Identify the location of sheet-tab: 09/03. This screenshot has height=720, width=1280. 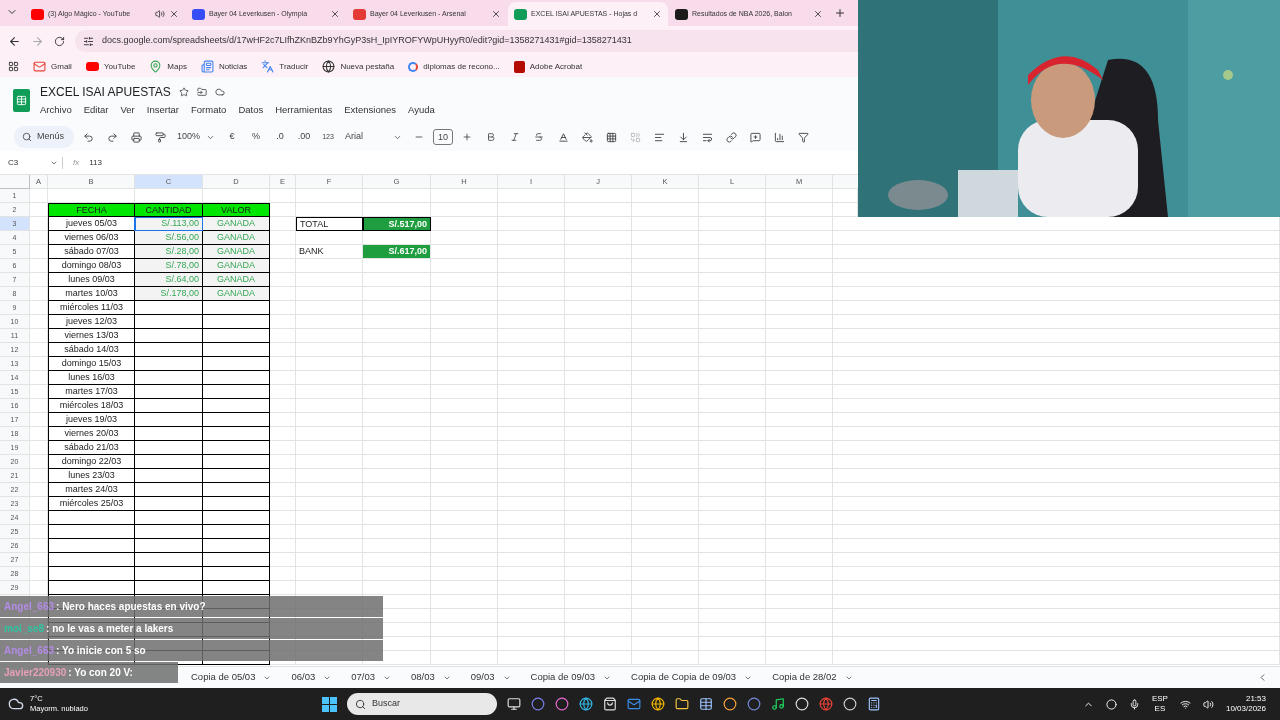
(490, 677).